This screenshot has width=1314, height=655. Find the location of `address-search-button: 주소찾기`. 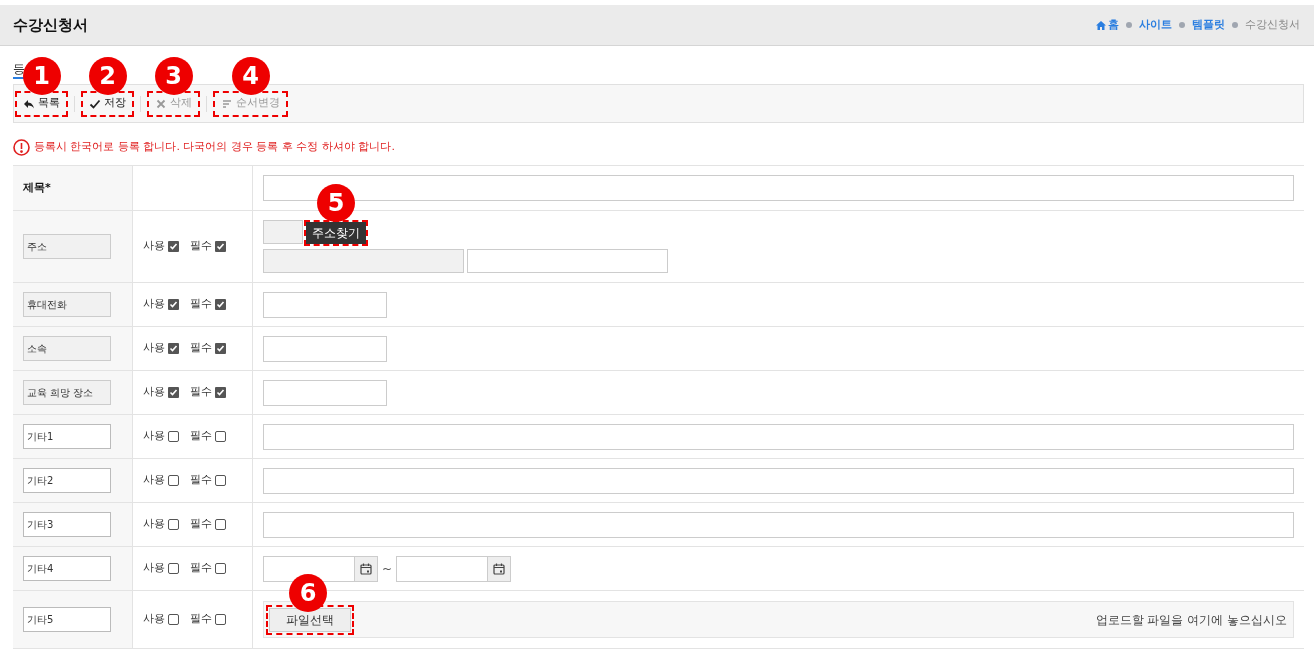

address-search-button: 주소찾기 is located at coordinates (336, 233).